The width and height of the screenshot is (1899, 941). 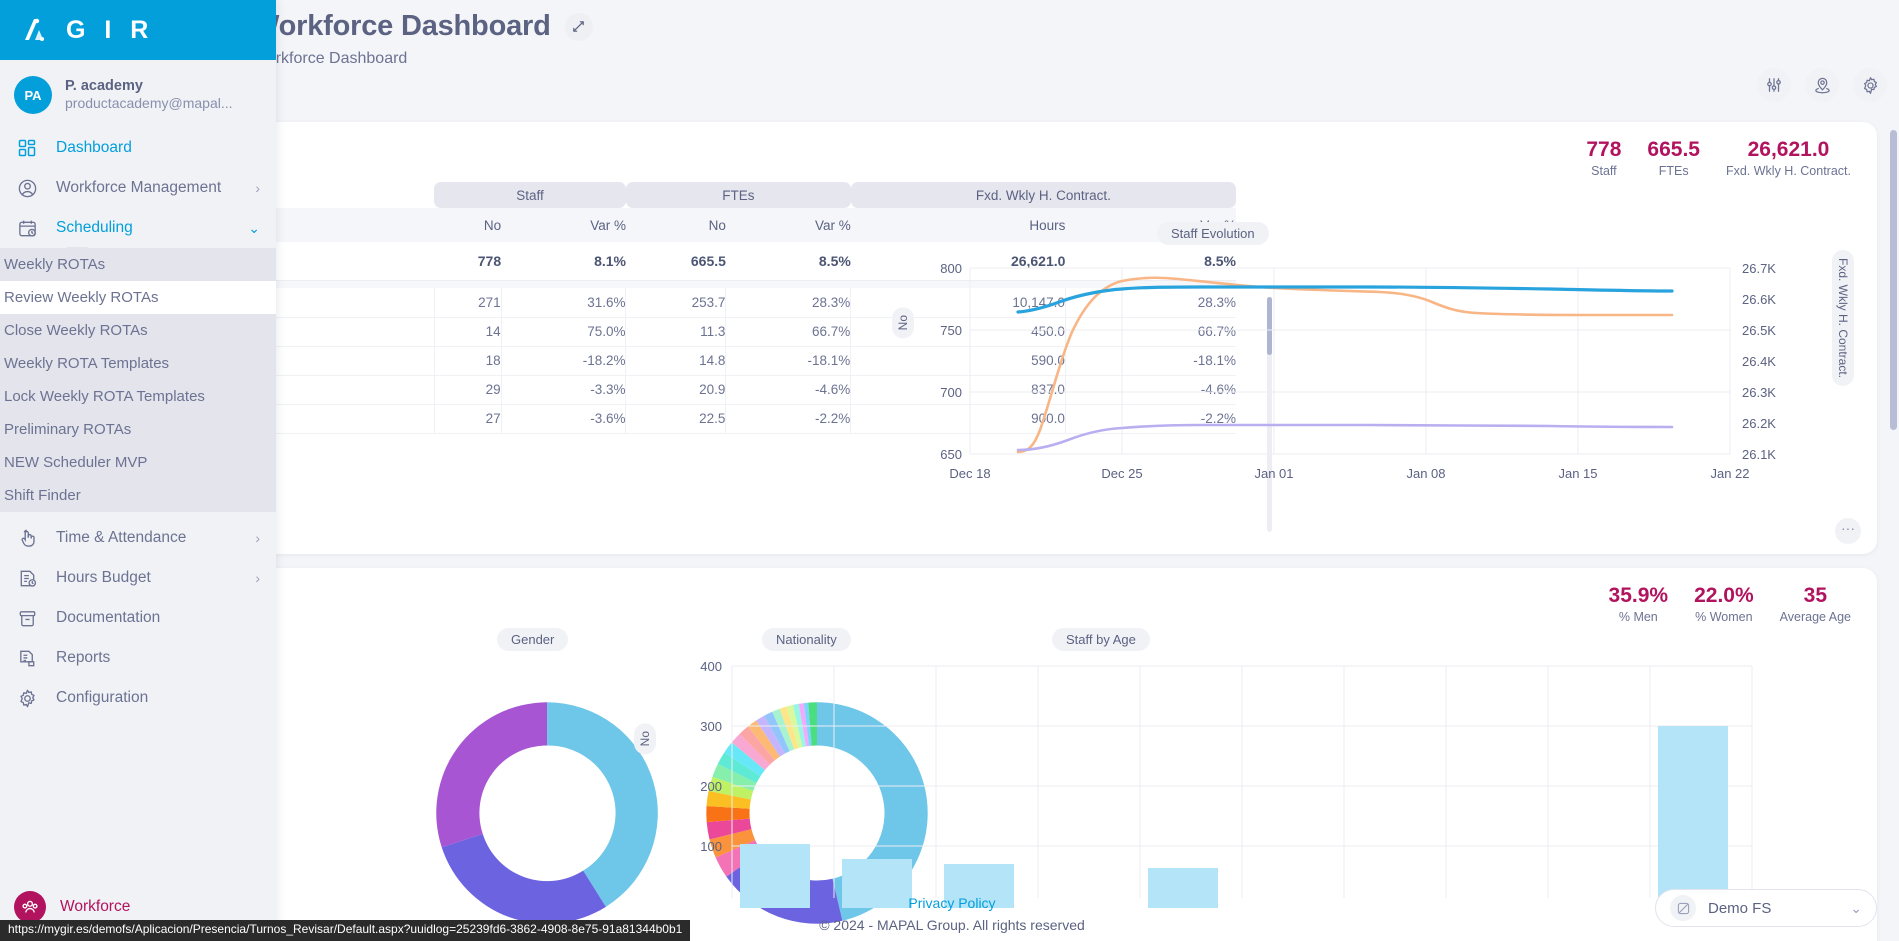 What do you see at coordinates (1740, 908) in the screenshot?
I see `food-service-label: Demo FS` at bounding box center [1740, 908].